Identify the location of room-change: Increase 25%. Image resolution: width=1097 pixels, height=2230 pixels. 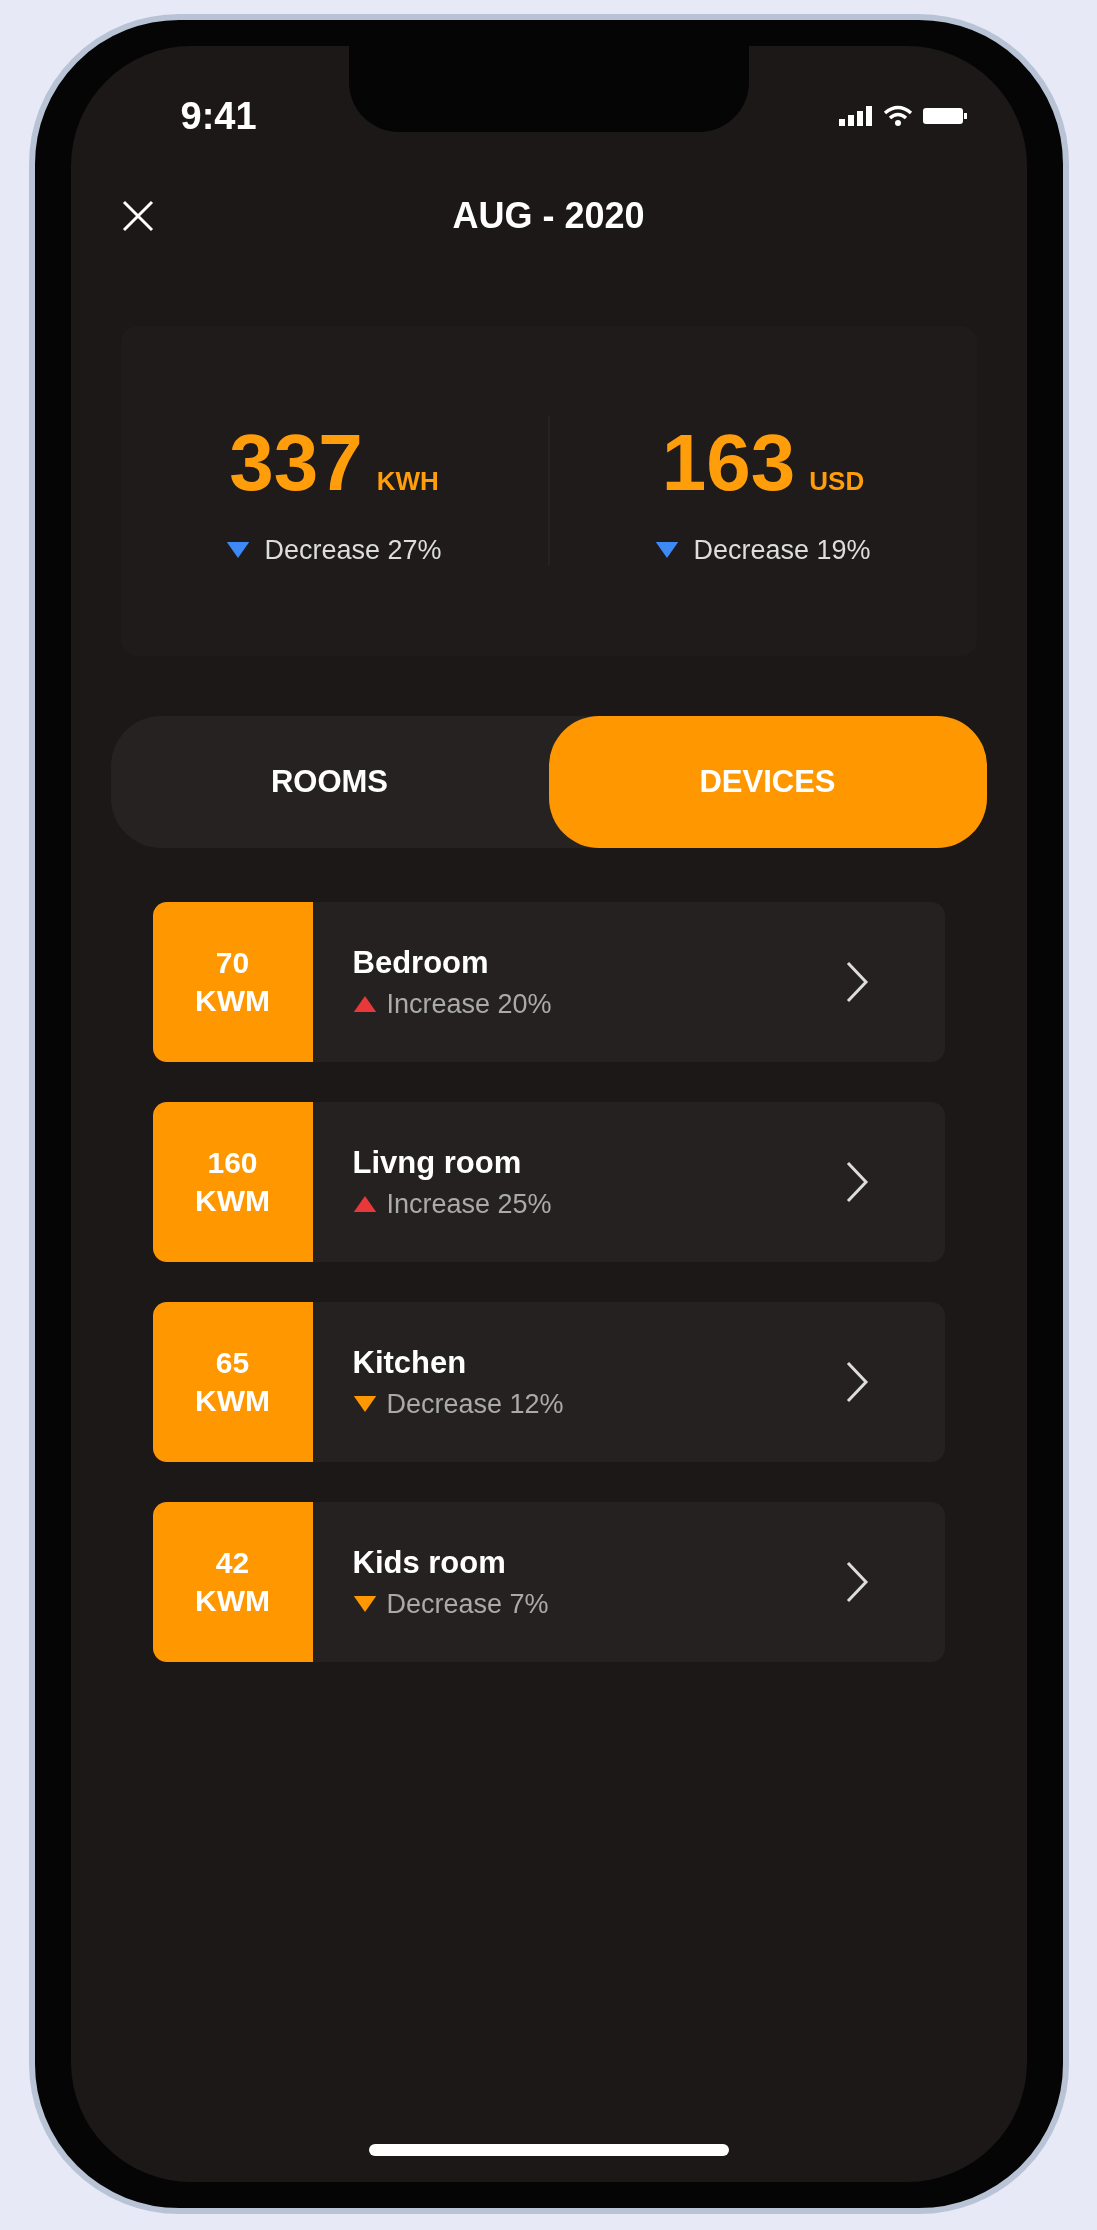
(469, 1204).